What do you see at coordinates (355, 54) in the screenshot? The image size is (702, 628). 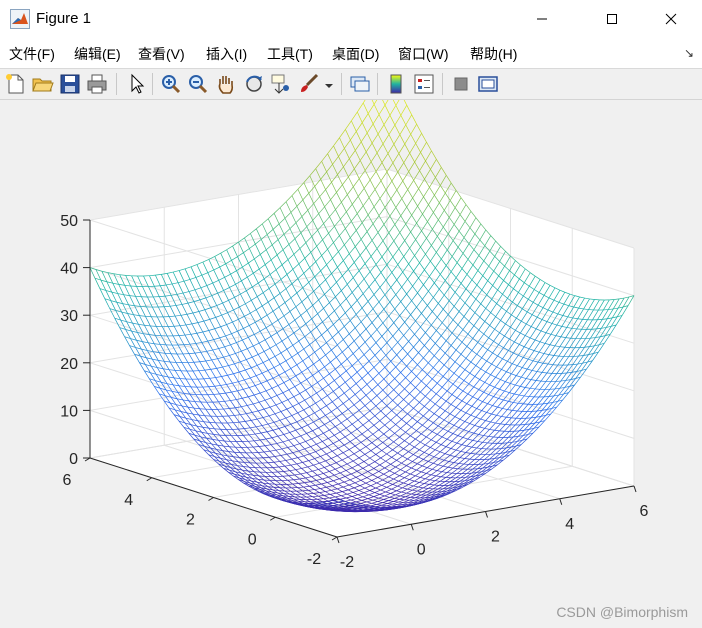 I see `menu-desktop: 桌面(D)` at bounding box center [355, 54].